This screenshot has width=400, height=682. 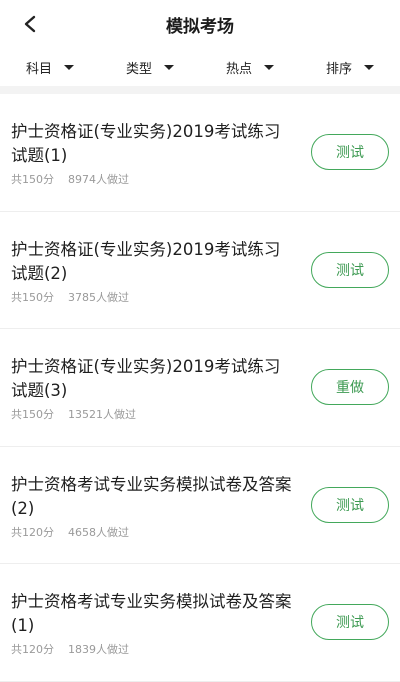 I want to click on exam-title: 护士资格考试专业实务模拟试卷及答案(1), so click(x=151, y=613).